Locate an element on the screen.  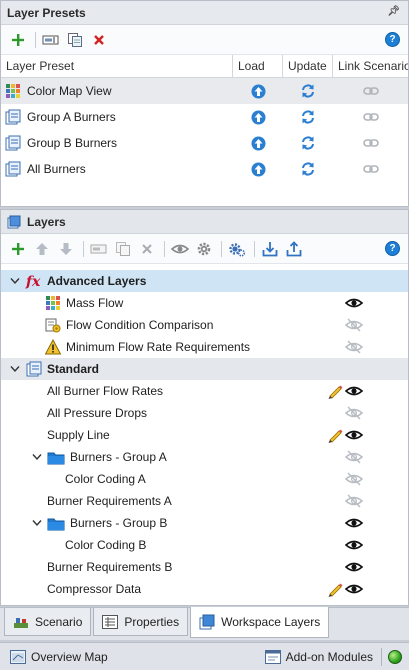
preset-name-cell: Group A Burners is located at coordinates (117, 117).